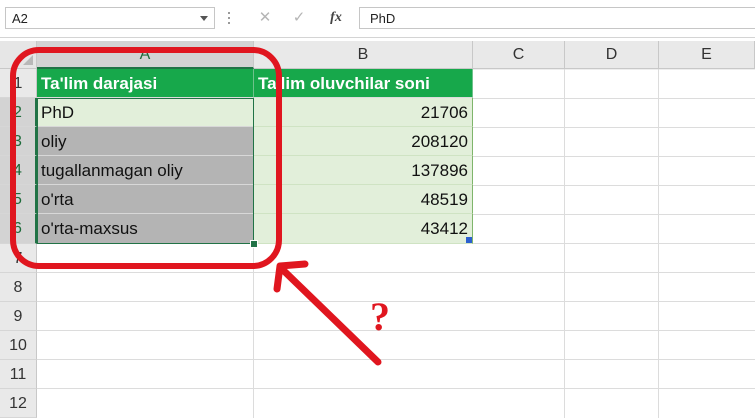  I want to click on header-cell-education-level: Ta'lim darajasi, so click(145, 83).